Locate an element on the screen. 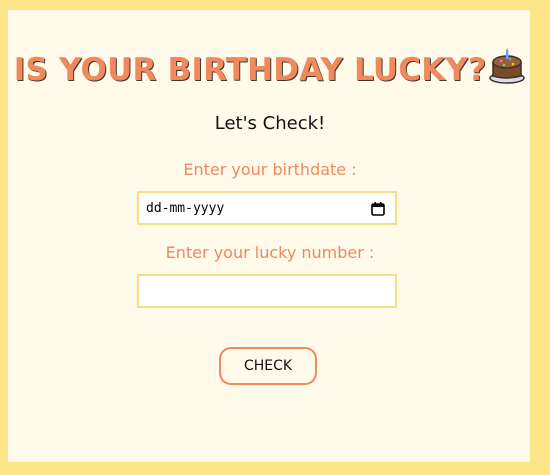 The height and width of the screenshot is (475, 550). calendar-icon is located at coordinates (378, 210).